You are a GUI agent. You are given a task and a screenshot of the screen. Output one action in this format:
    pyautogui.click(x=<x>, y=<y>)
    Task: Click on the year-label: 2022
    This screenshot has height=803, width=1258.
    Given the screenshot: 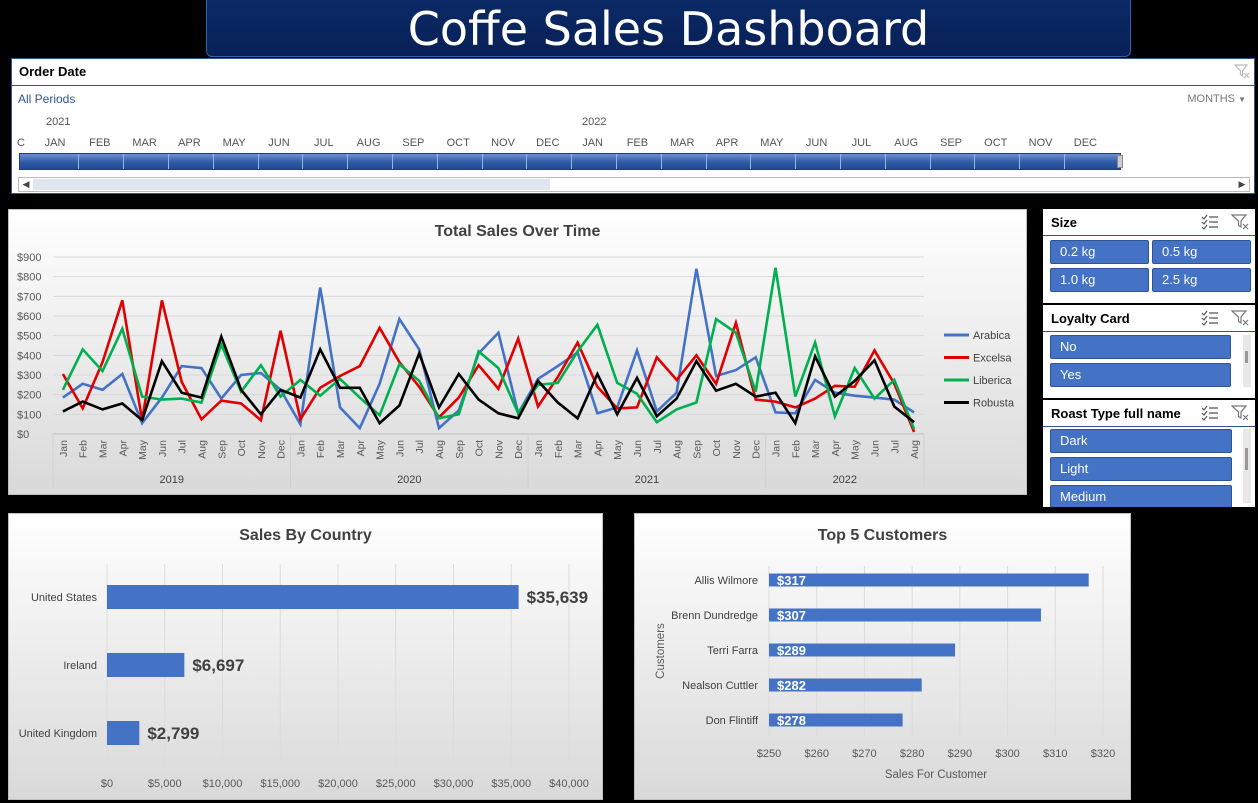 What is the action you would take?
    pyautogui.click(x=845, y=480)
    